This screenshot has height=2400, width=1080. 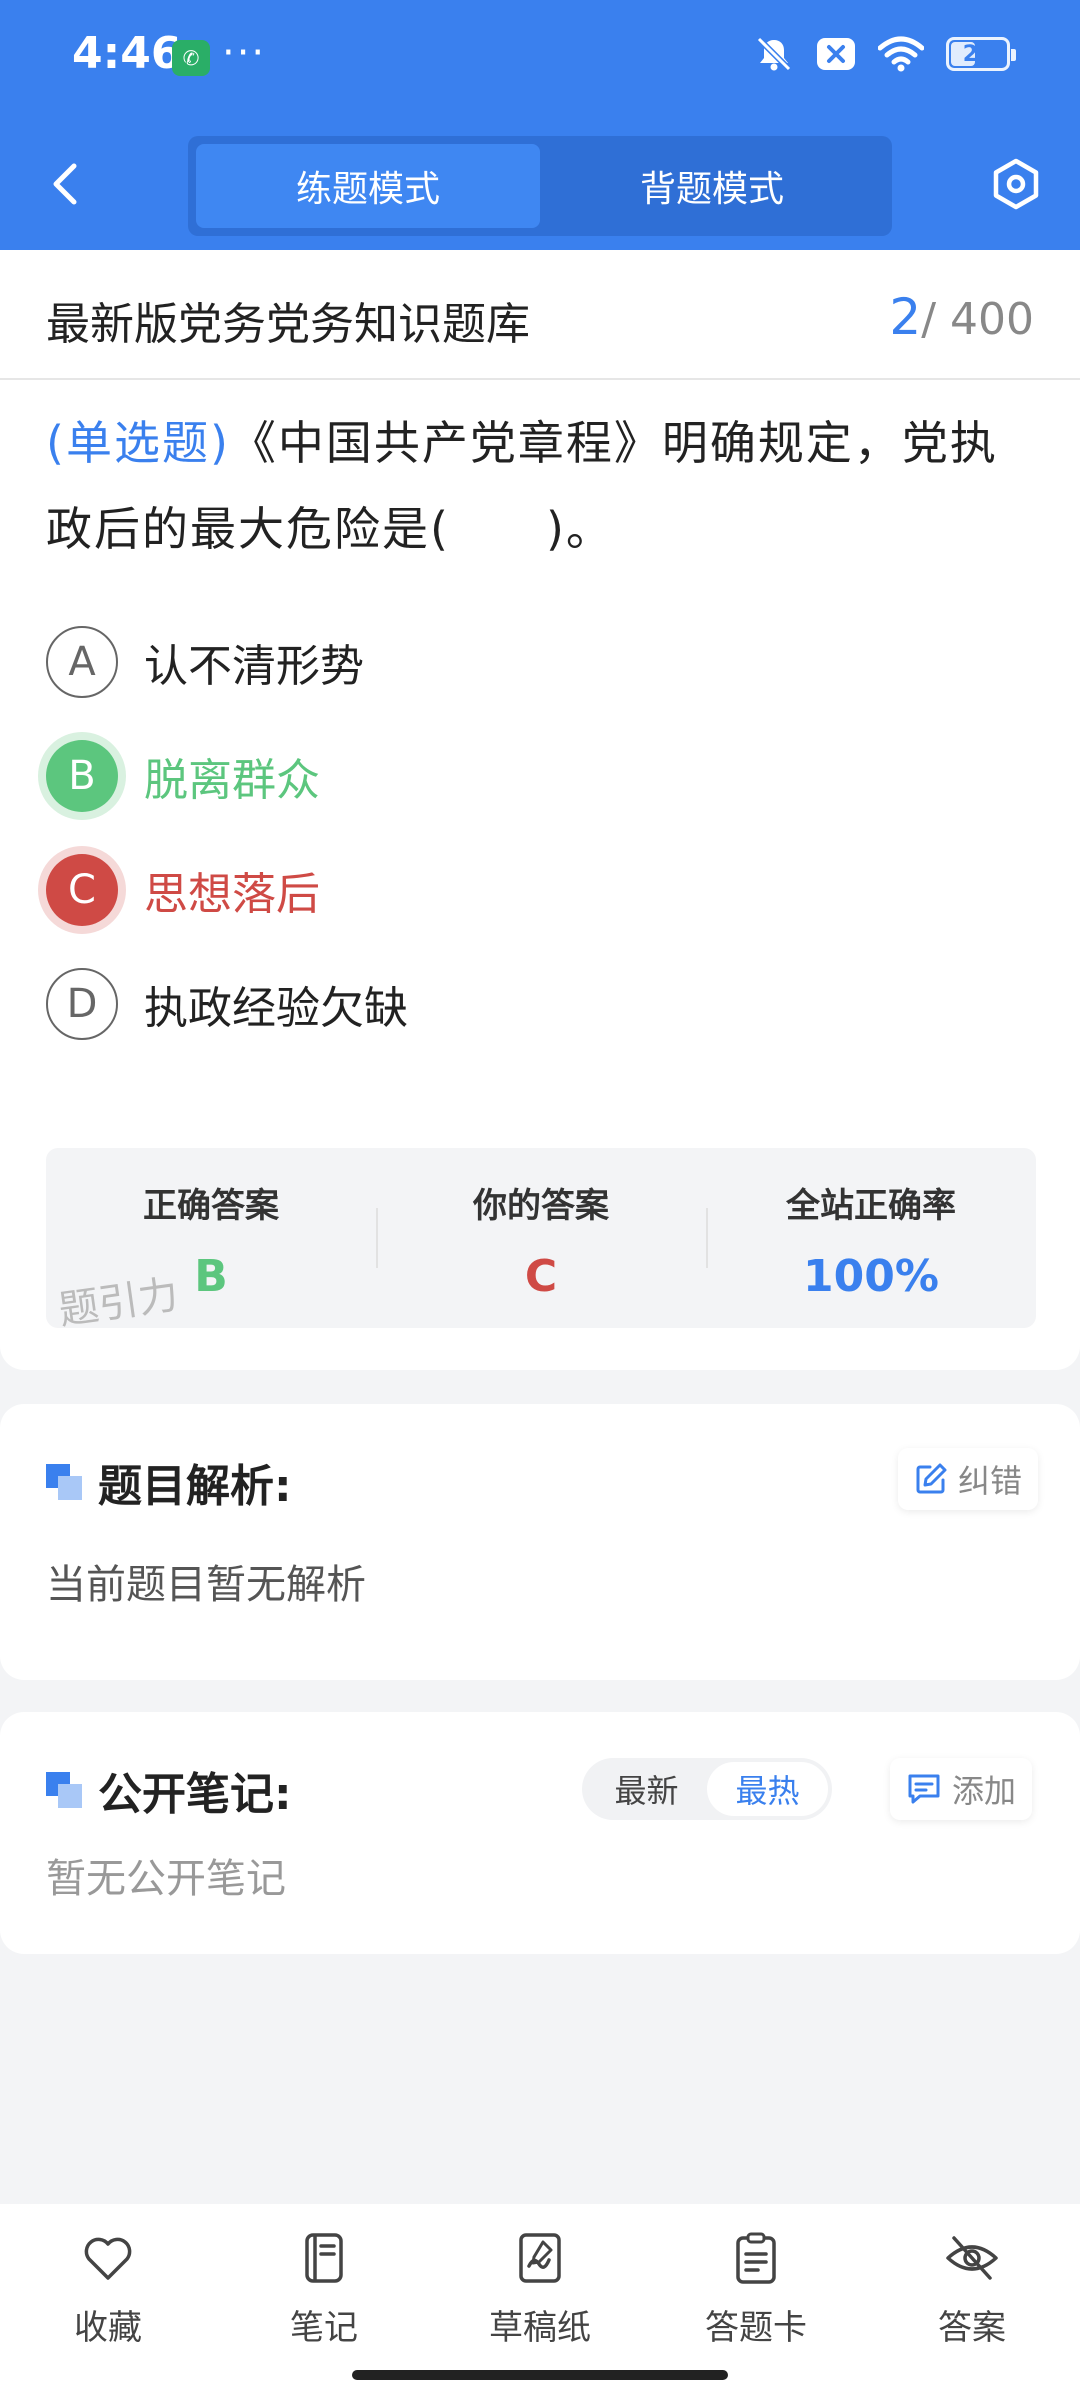 I want to click on settings-button, so click(x=1016, y=184).